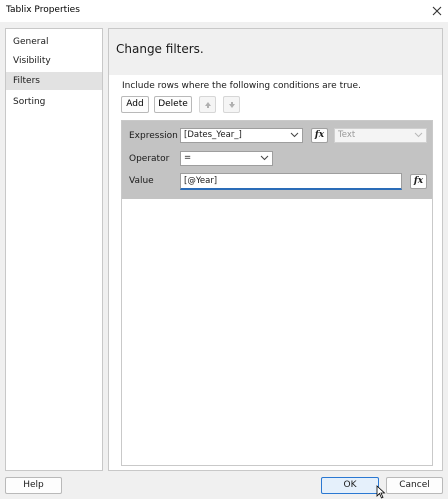 The height and width of the screenshot is (499, 448). I want to click on operator-value: =, so click(188, 158).